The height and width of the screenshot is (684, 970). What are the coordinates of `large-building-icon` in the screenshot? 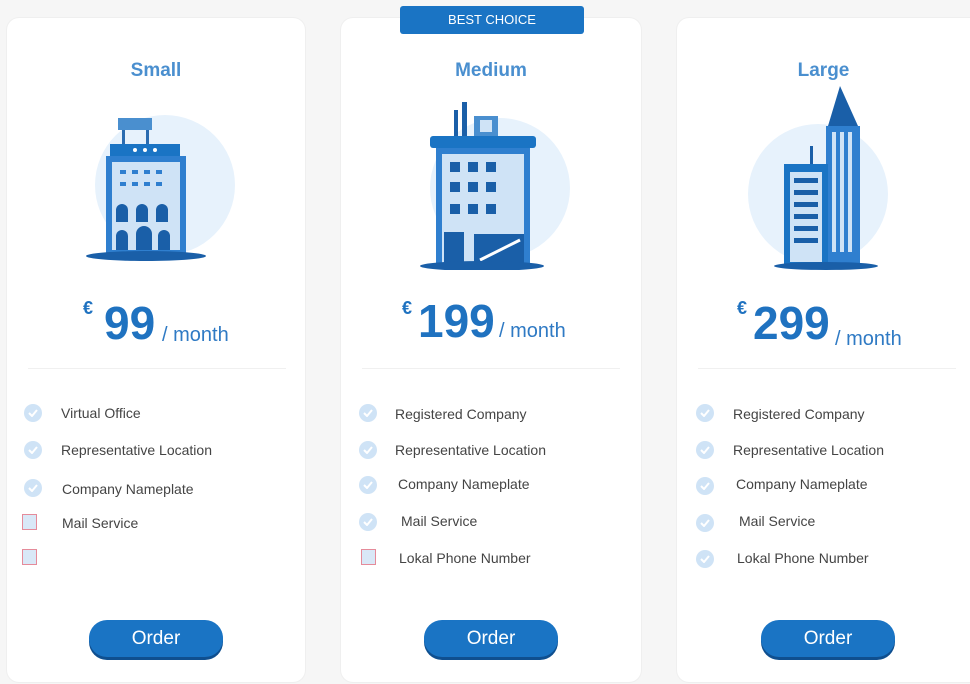 It's located at (818, 178).